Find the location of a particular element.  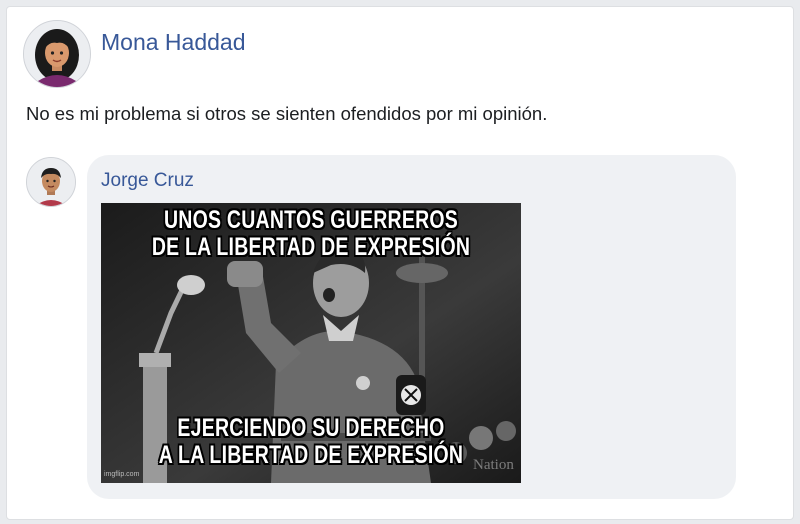

comment-author-avatar is located at coordinates (51, 182).